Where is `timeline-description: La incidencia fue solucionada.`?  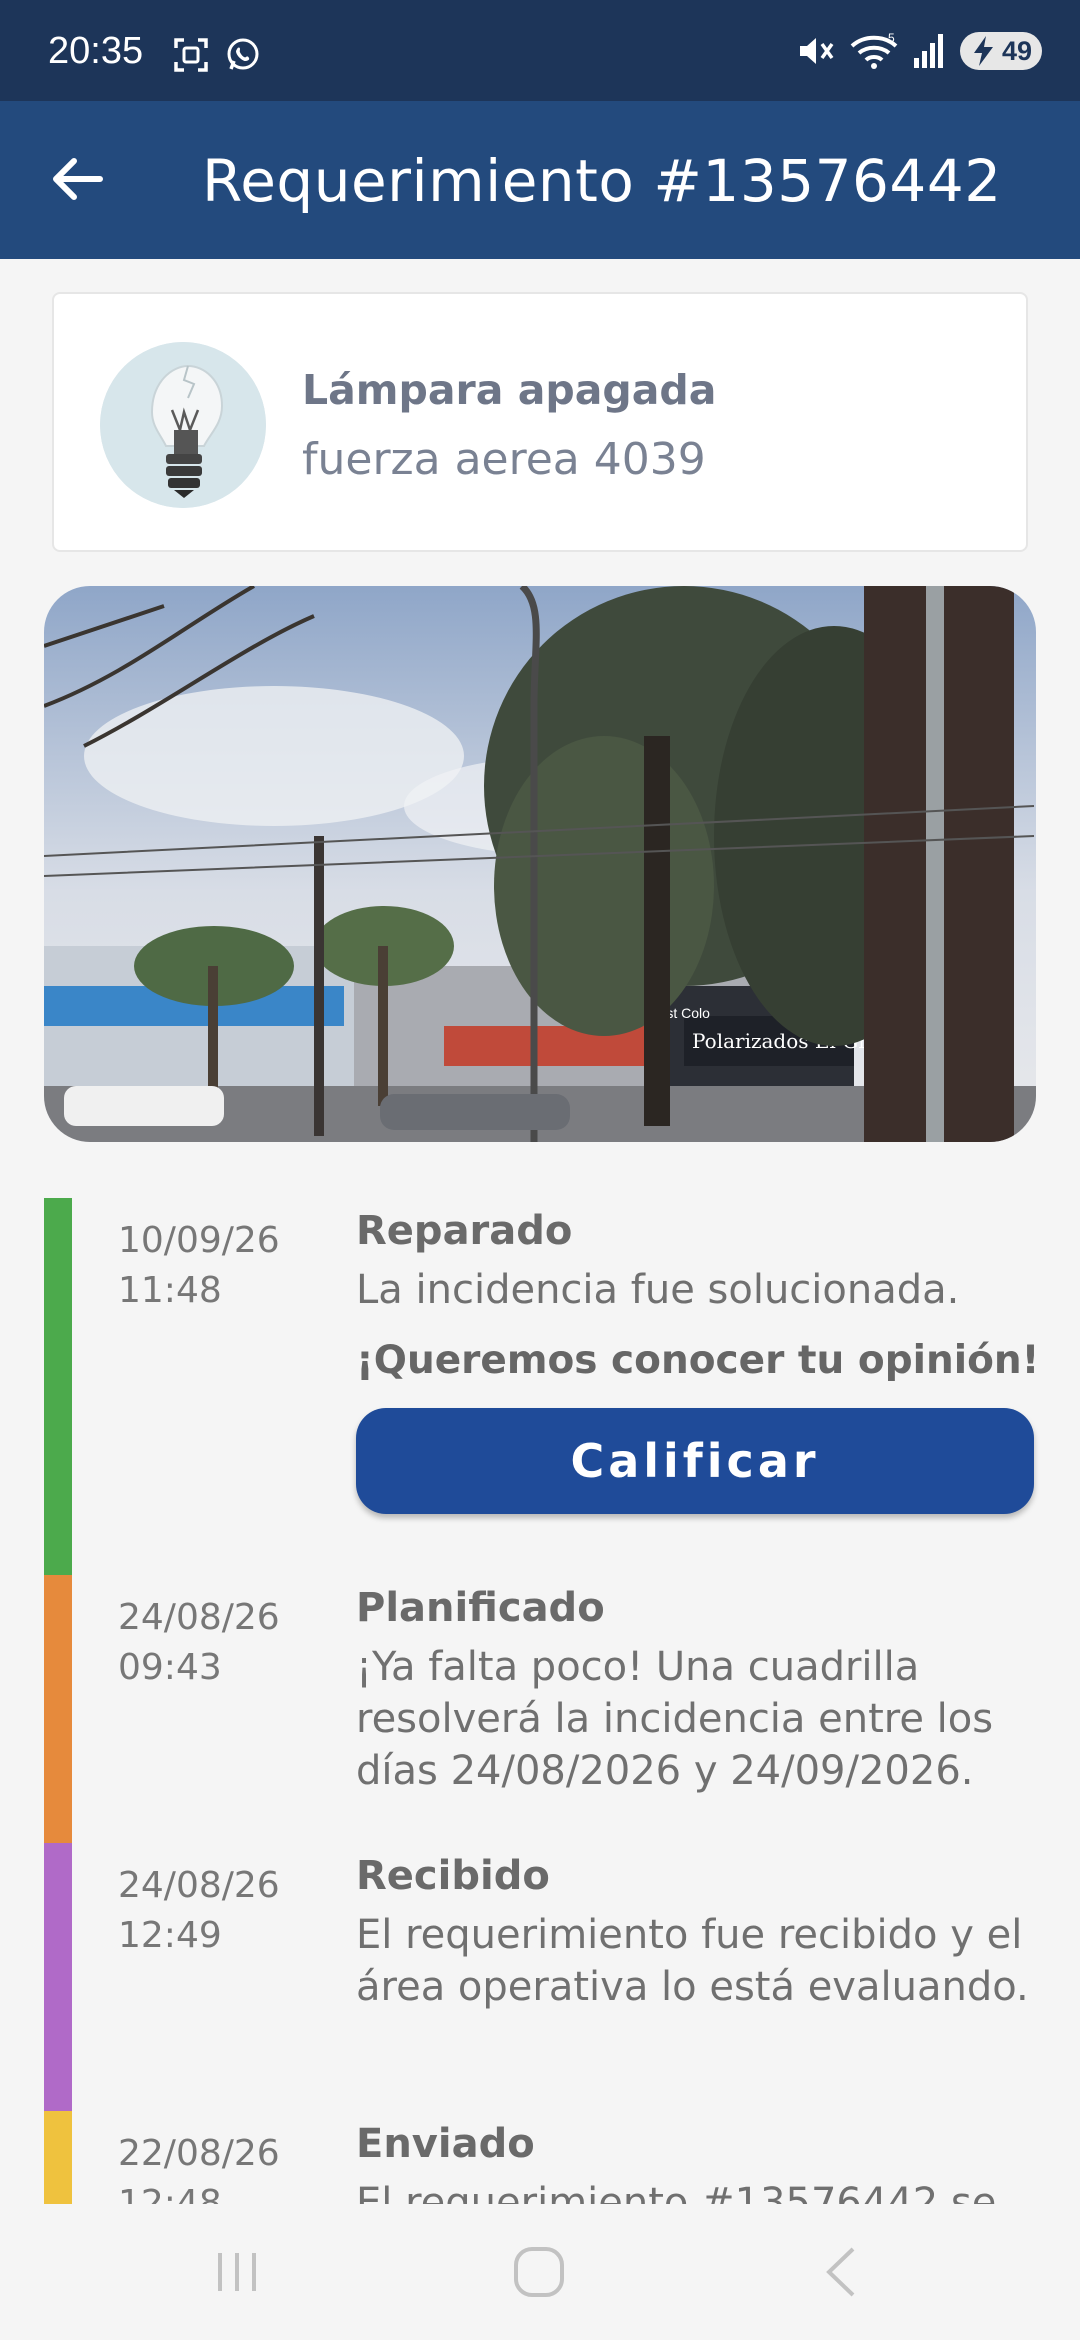
timeline-description: La incidencia fue solucionada. is located at coordinates (658, 1290).